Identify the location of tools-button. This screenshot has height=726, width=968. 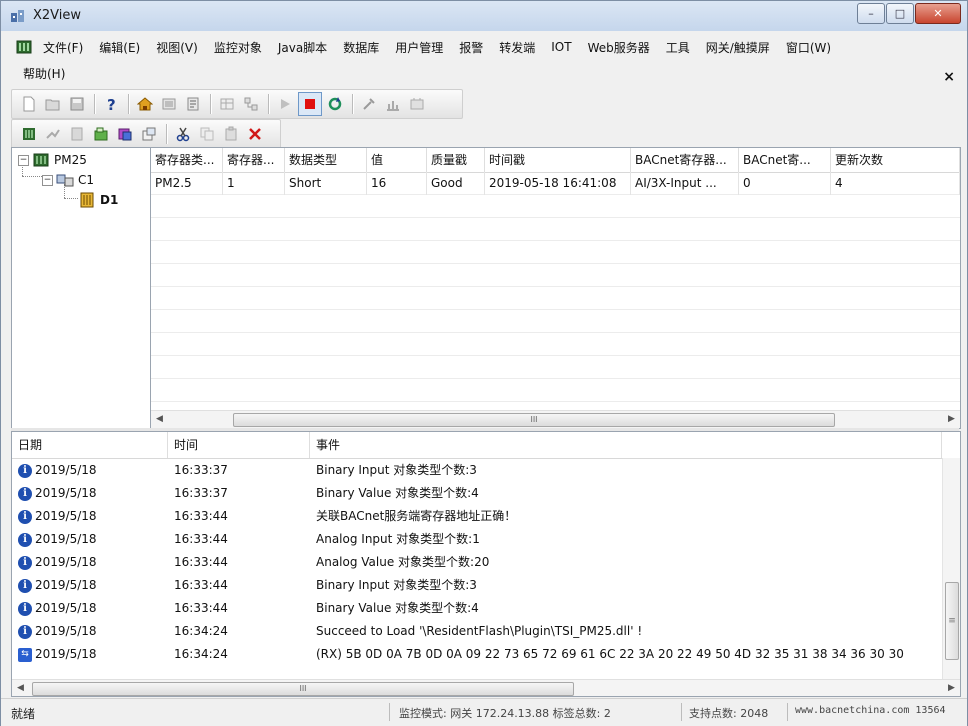
(369, 104).